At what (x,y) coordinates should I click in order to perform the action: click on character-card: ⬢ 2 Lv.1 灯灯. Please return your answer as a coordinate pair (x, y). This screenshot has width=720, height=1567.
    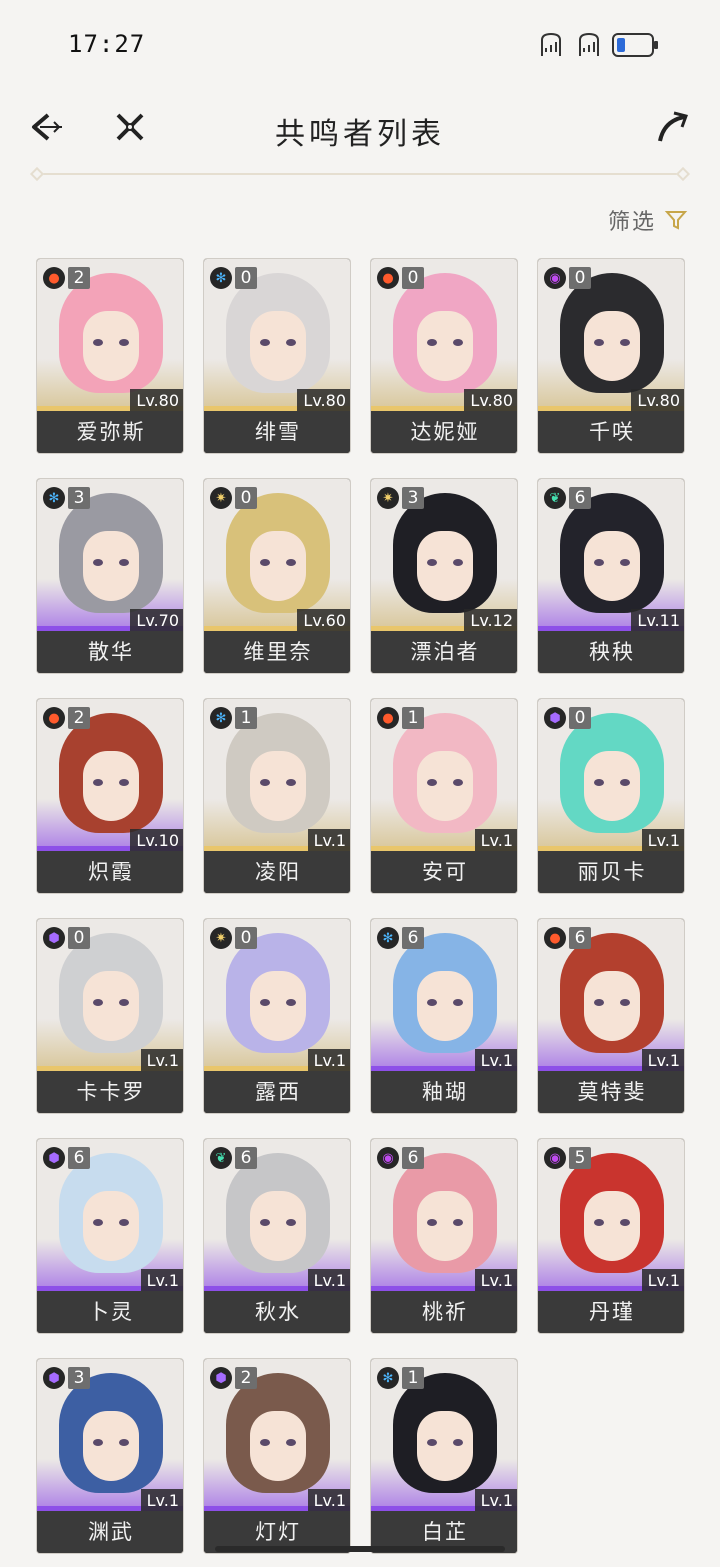
    Looking at the image, I should click on (277, 1456).